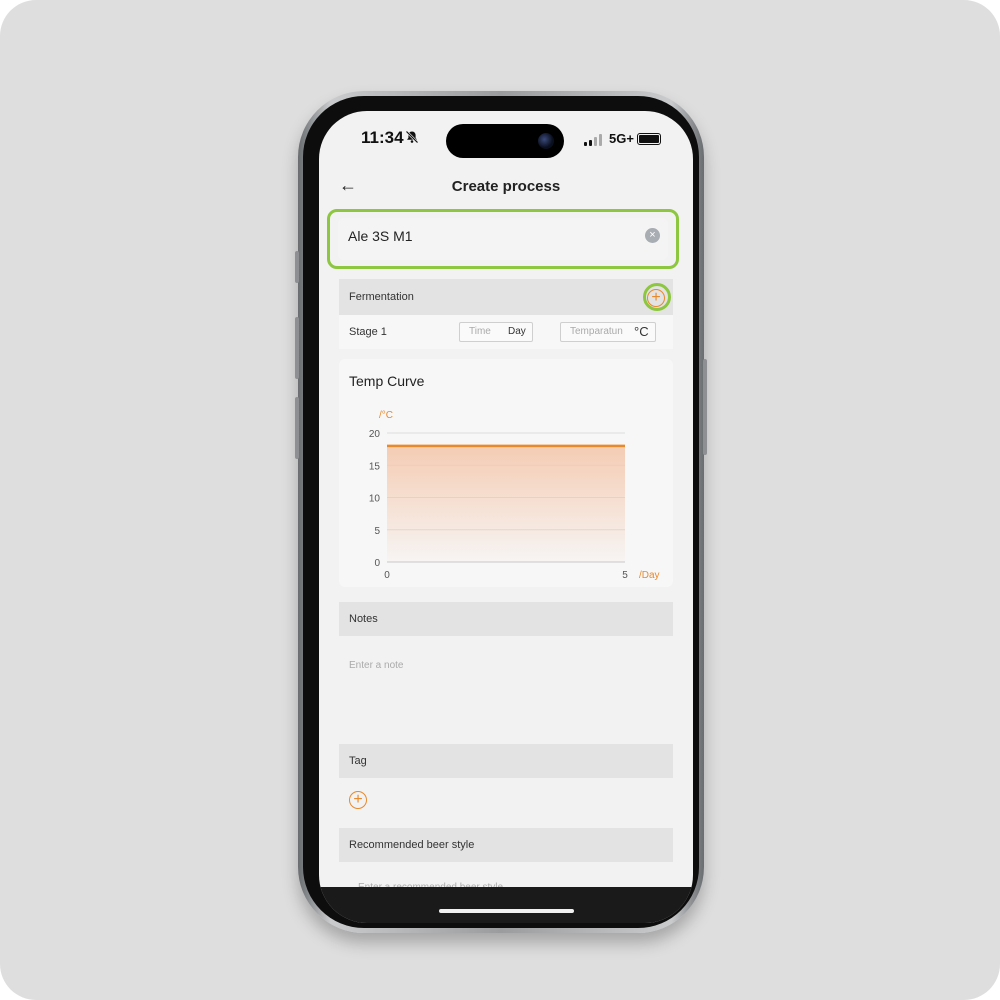 Image resolution: width=1000 pixels, height=1000 pixels. What do you see at coordinates (506, 503) in the screenshot?
I see `series-area` at bounding box center [506, 503].